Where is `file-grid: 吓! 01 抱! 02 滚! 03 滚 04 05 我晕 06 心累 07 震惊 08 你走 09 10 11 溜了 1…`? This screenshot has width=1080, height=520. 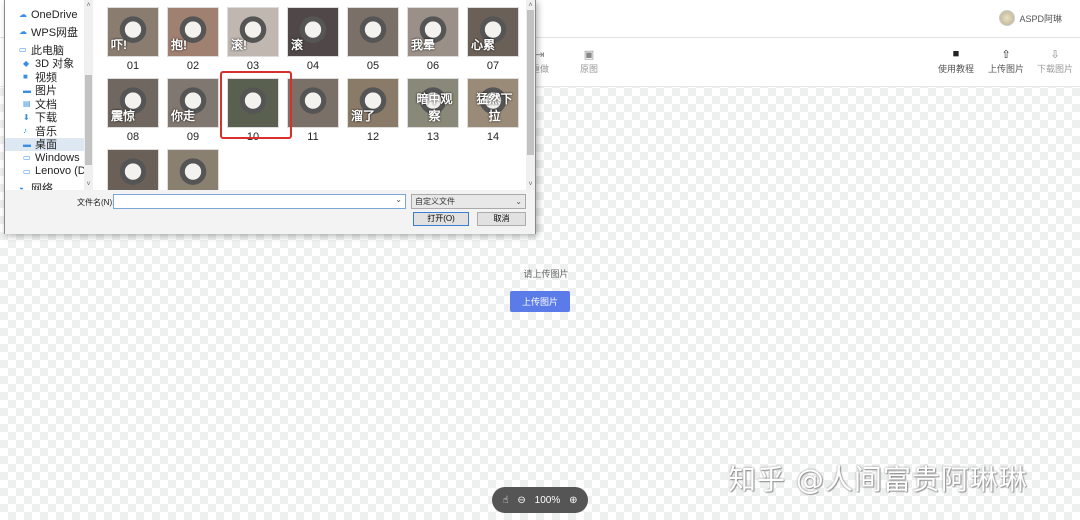
file-grid: 吓! 01 抱! 02 滚! 03 滚 04 05 我晕 06 心累 07 震惊 08 你走 09 10 11 溜了 1… is located at coordinates (312, 95).